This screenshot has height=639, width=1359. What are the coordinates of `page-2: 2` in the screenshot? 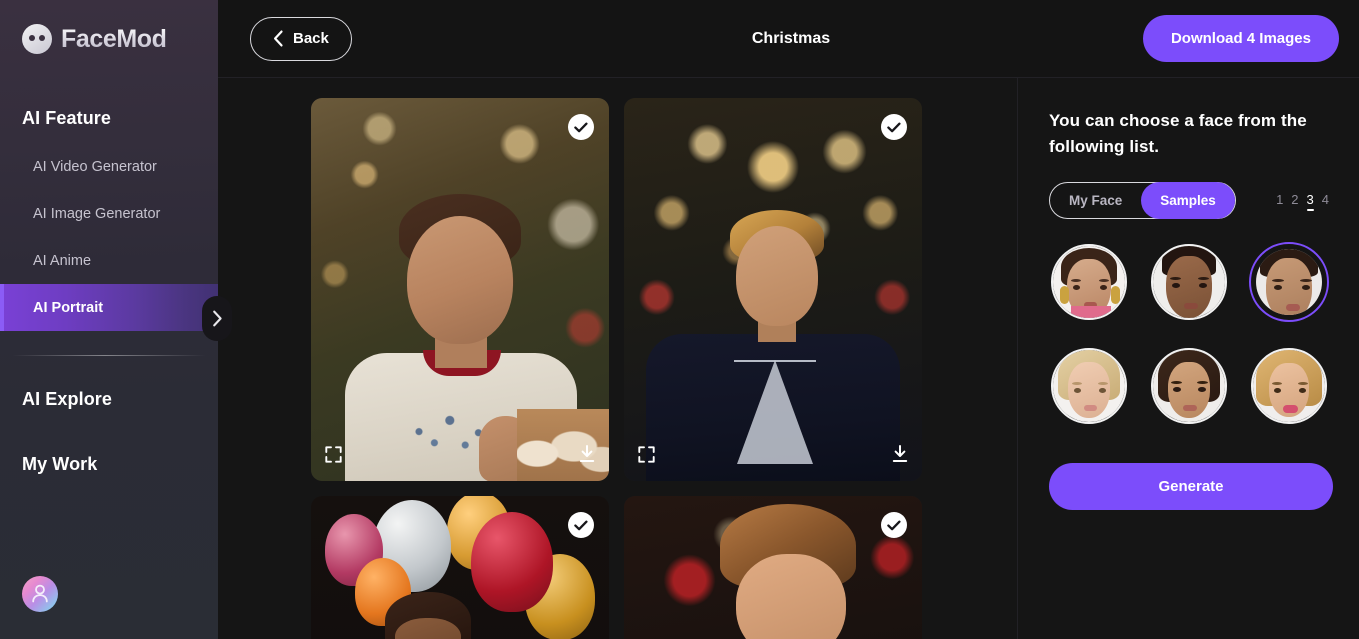 It's located at (1294, 201).